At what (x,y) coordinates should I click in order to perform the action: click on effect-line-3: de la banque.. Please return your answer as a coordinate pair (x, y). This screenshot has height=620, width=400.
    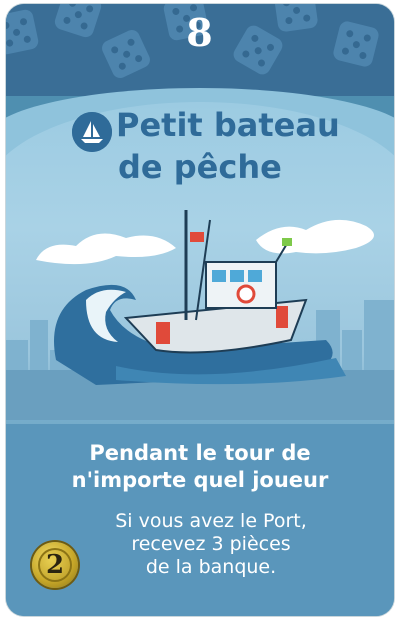
    Looking at the image, I should click on (211, 567).